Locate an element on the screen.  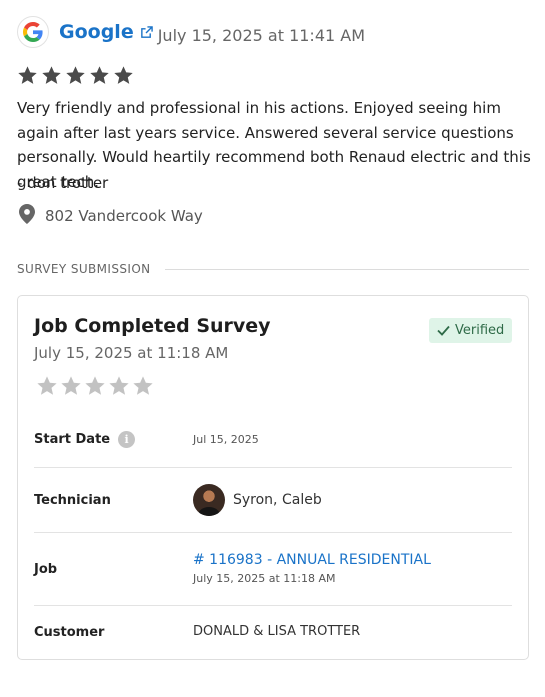
survey-rating is located at coordinates (95, 386).